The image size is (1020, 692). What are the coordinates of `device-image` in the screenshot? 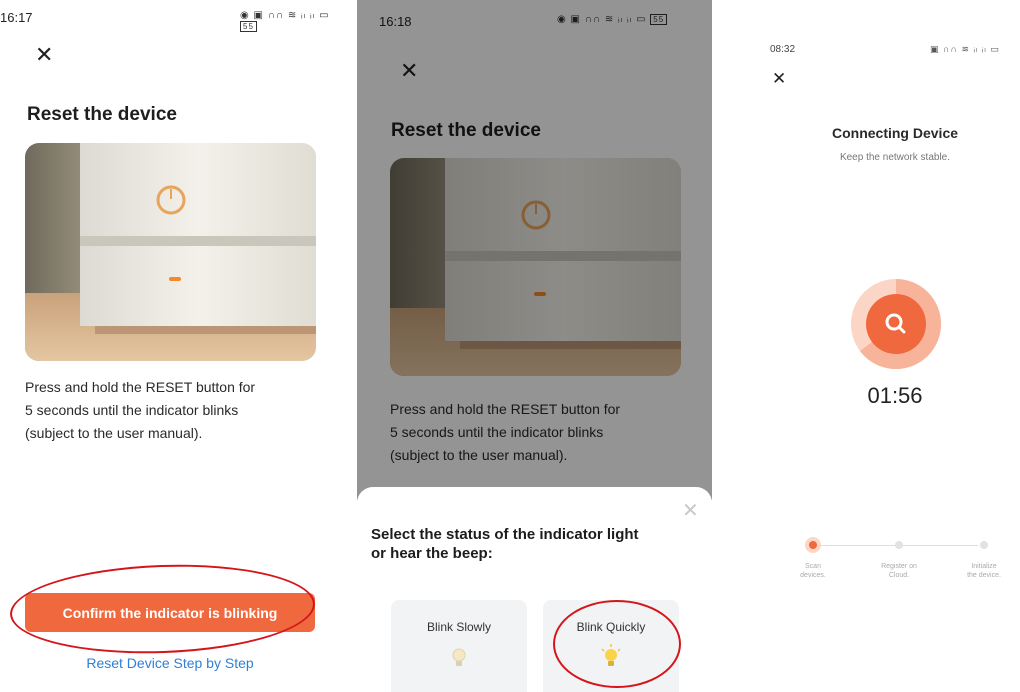 It's located at (170, 252).